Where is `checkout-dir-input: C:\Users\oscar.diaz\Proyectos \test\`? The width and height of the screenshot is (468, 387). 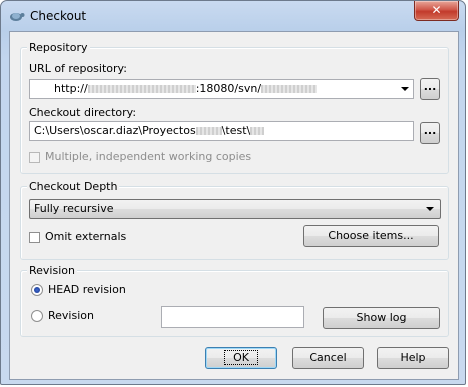 checkout-dir-input: C:\Users\oscar.diaz\Proyectos \test\ is located at coordinates (221, 131).